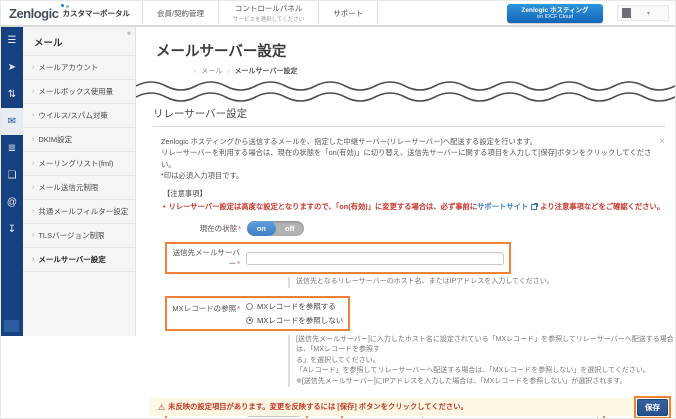 This screenshot has width=676, height=419. What do you see at coordinates (409, 116) in the screenshot?
I see `section-title: リレーサーバー設定` at bounding box center [409, 116].